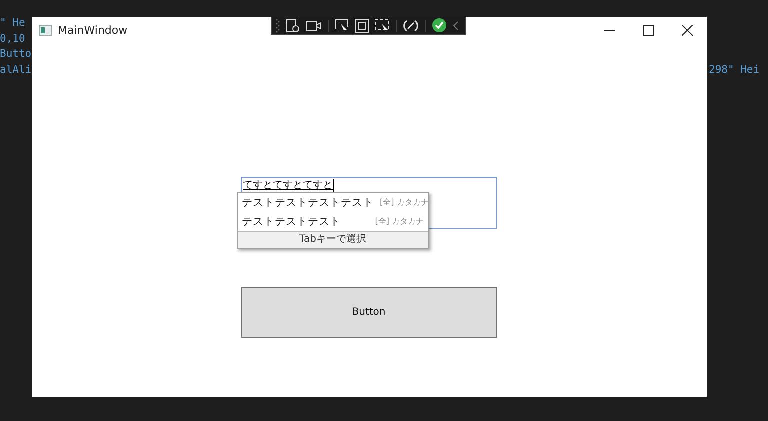 Image resolution: width=768 pixels, height=421 pixels. Describe the element at coordinates (456, 25) in the screenshot. I see `chevron-left-icon` at that location.